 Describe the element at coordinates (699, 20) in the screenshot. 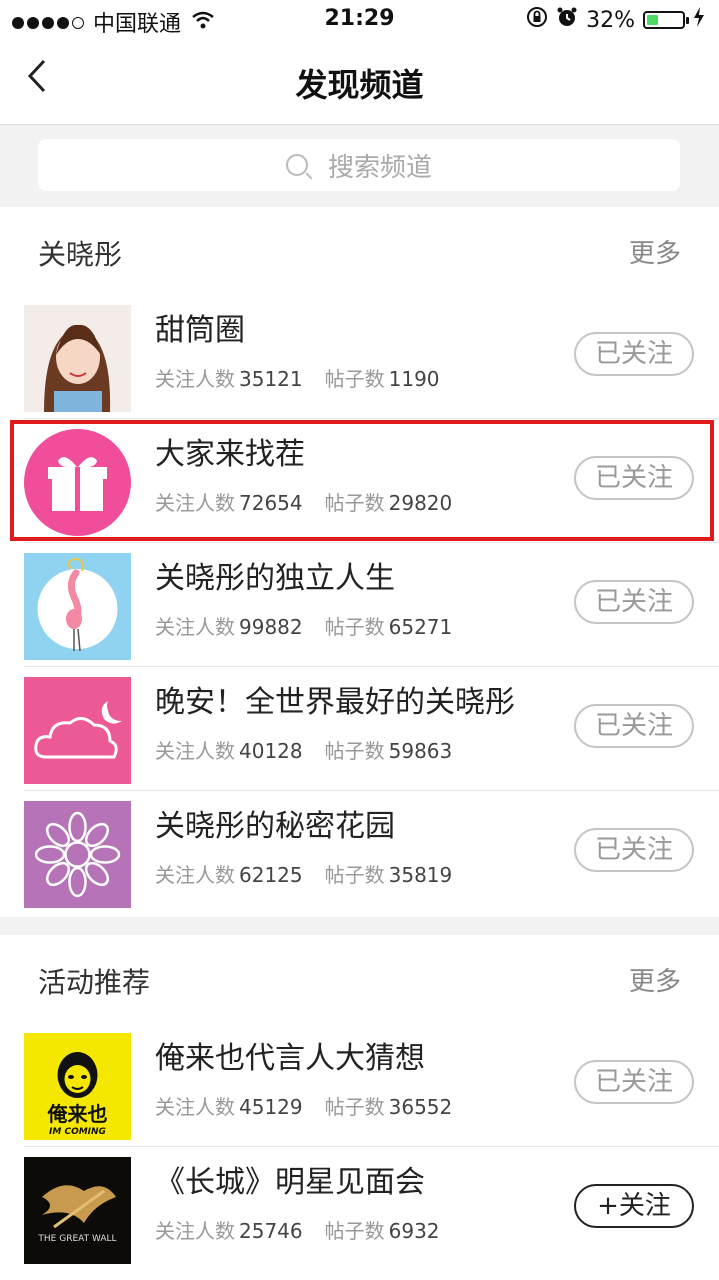

I see `charging-icon` at that location.